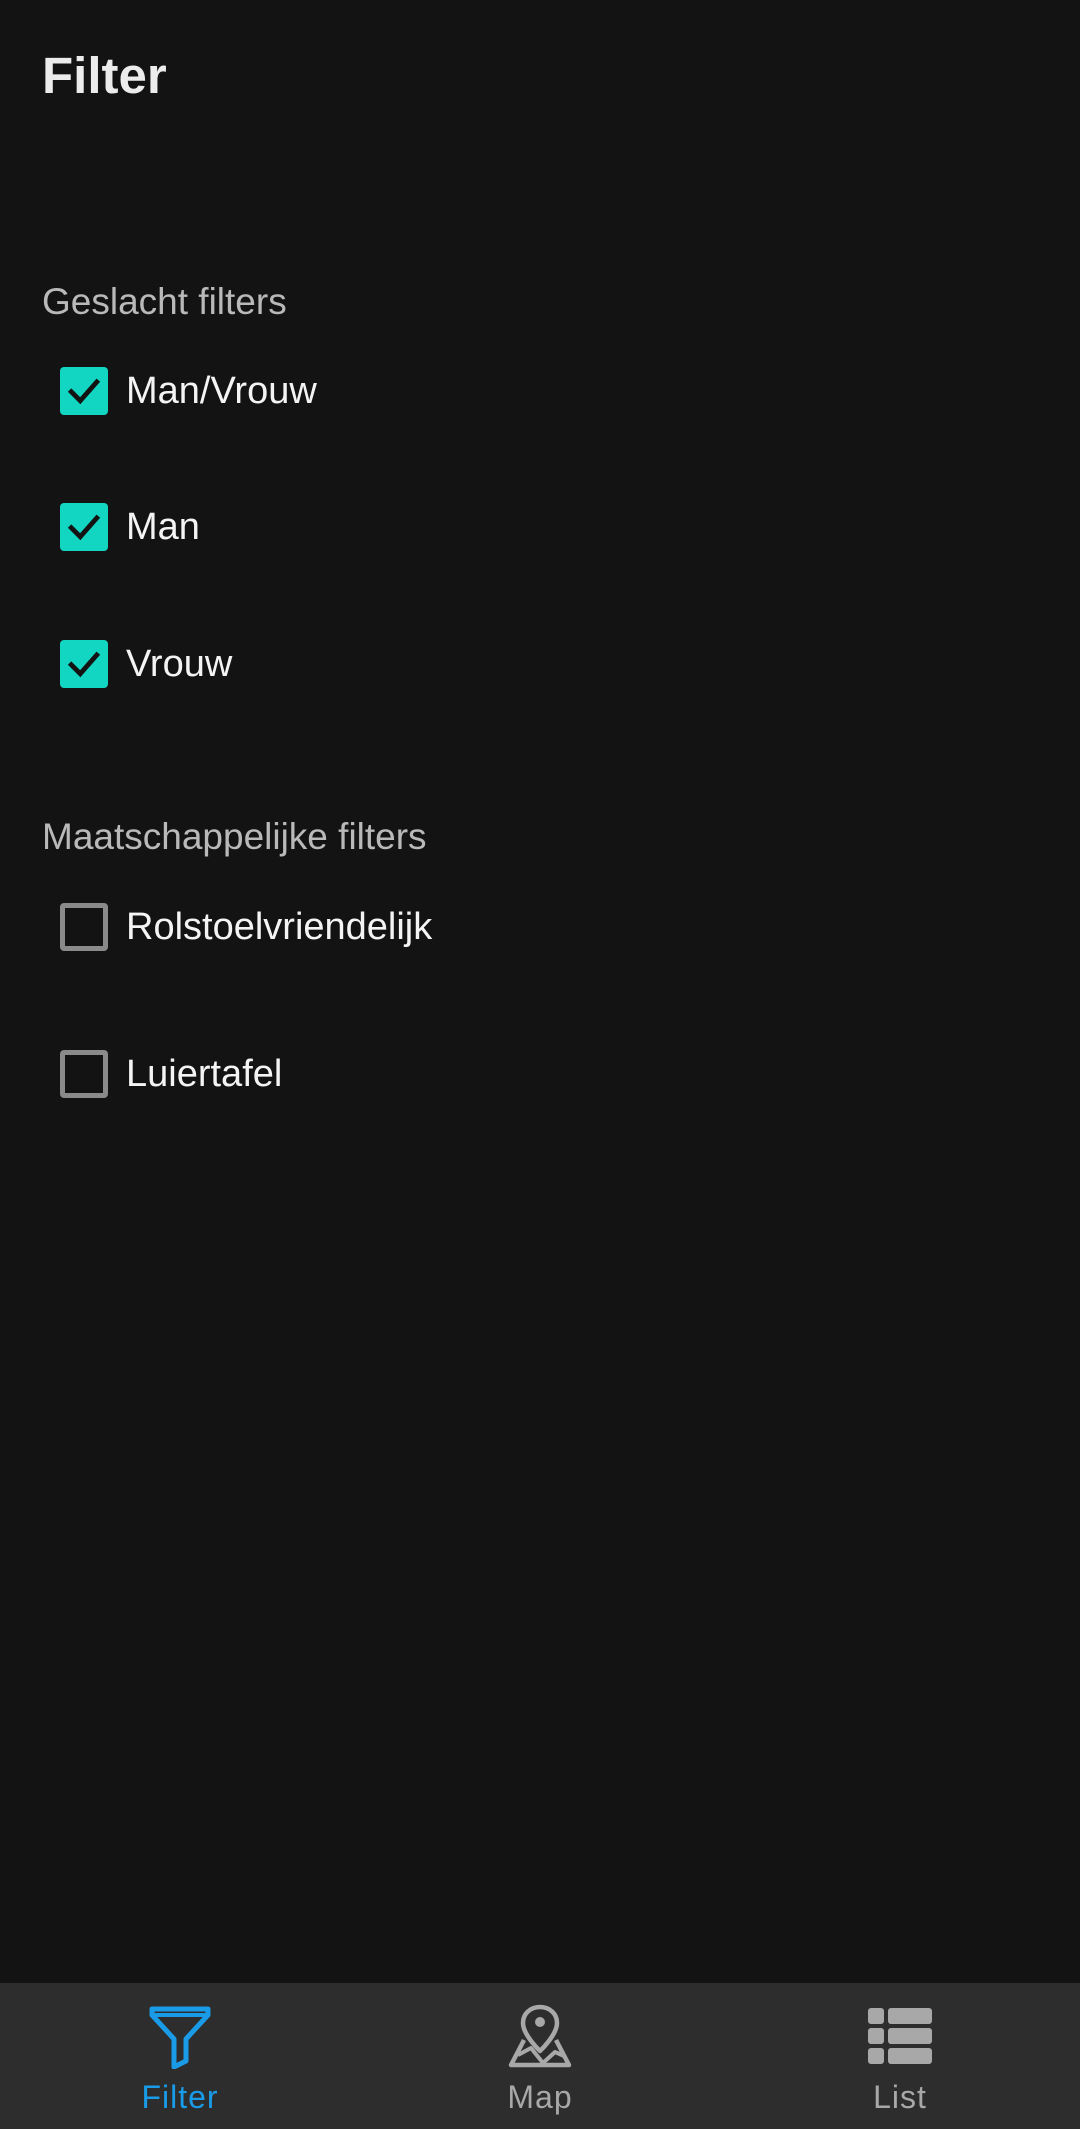 The height and width of the screenshot is (2129, 1080). I want to click on nav-label-map: Map, so click(540, 2097).